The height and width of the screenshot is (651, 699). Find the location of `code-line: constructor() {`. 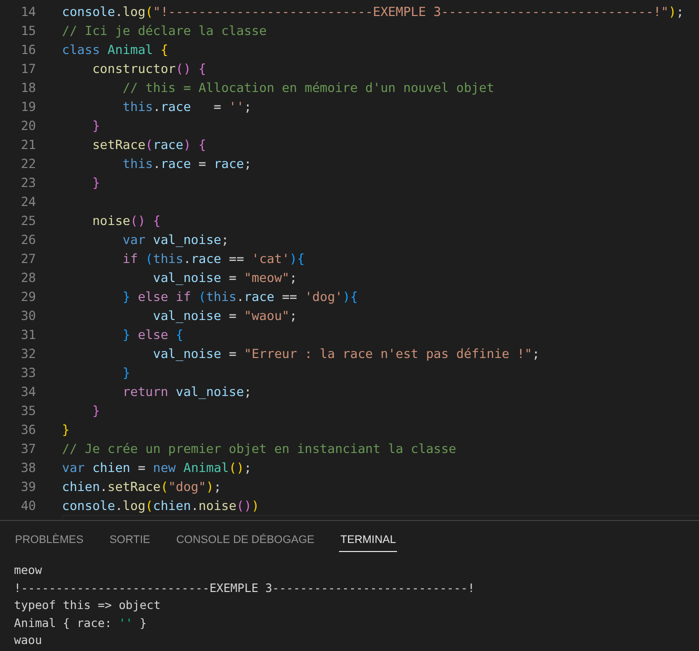

code-line: constructor() { is located at coordinates (148, 69).